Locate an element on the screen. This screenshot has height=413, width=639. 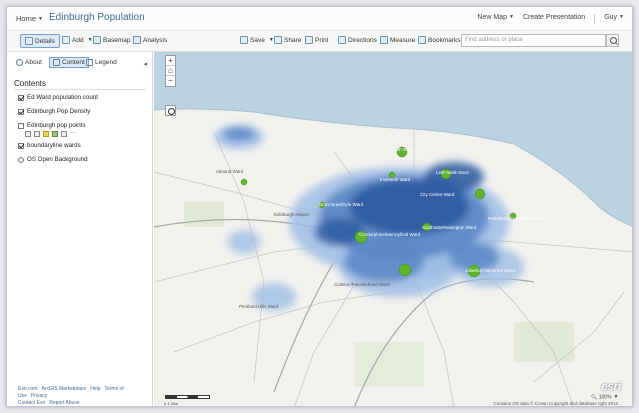
zoom-control: + ⌂ − is located at coordinates (170, 71).